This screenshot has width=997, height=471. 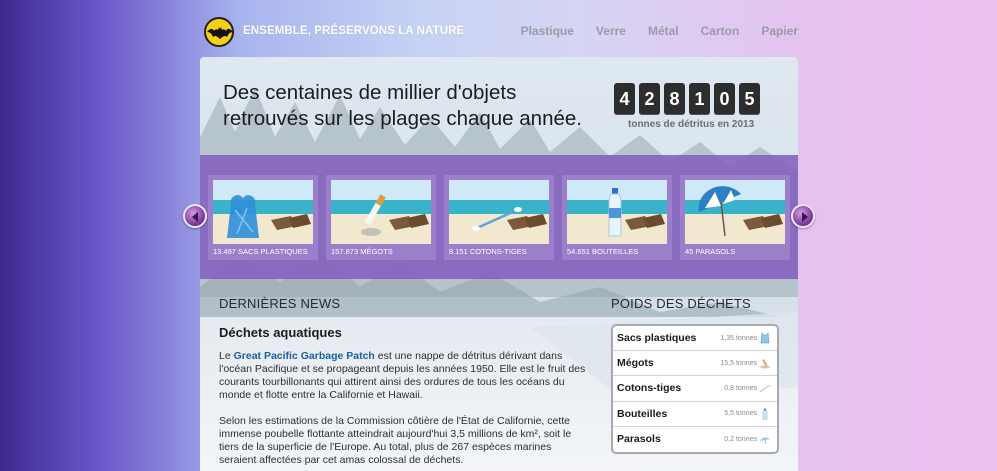 What do you see at coordinates (681, 303) in the screenshot?
I see `weights-section-title: POIDS DES DÉCHETS` at bounding box center [681, 303].